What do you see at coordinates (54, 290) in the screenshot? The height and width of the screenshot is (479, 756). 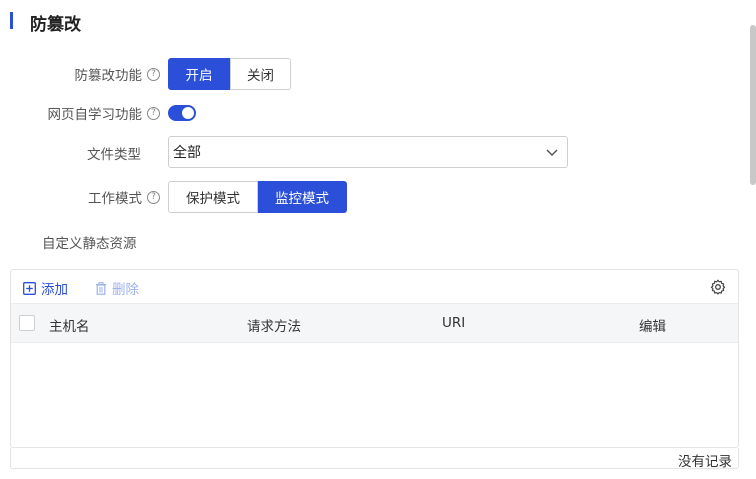 I see `add-button-label: 添加` at bounding box center [54, 290].